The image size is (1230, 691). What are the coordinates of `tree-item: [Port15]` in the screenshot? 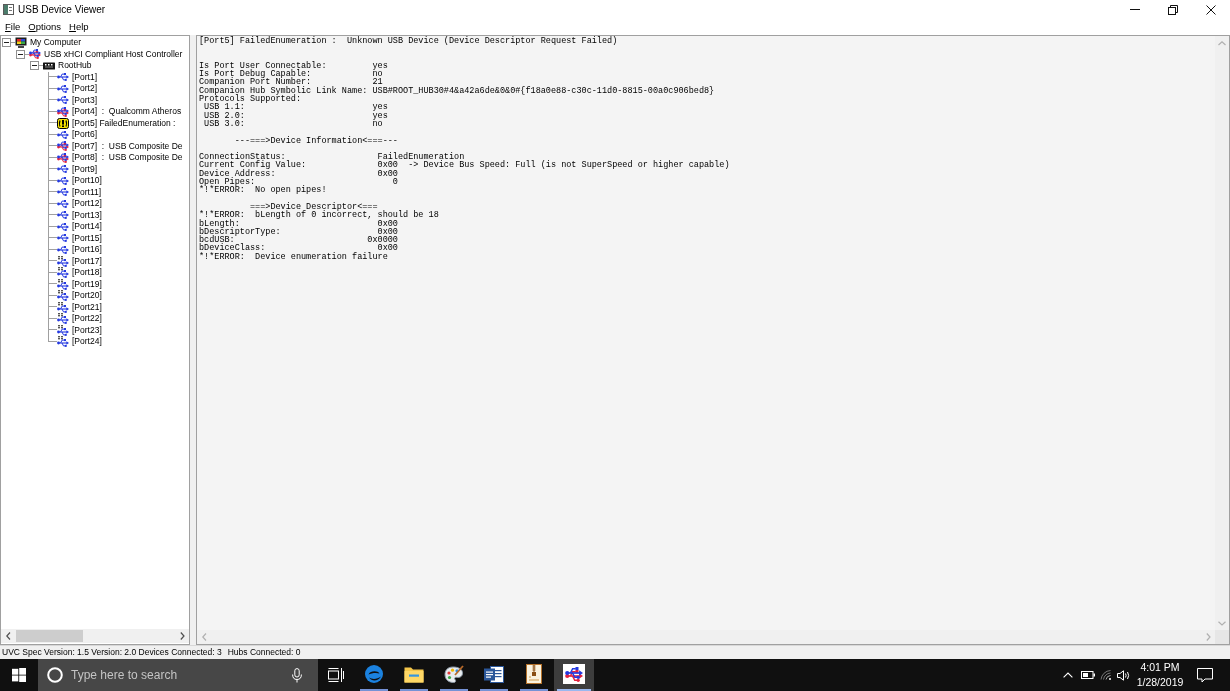 It's located at (87, 238).